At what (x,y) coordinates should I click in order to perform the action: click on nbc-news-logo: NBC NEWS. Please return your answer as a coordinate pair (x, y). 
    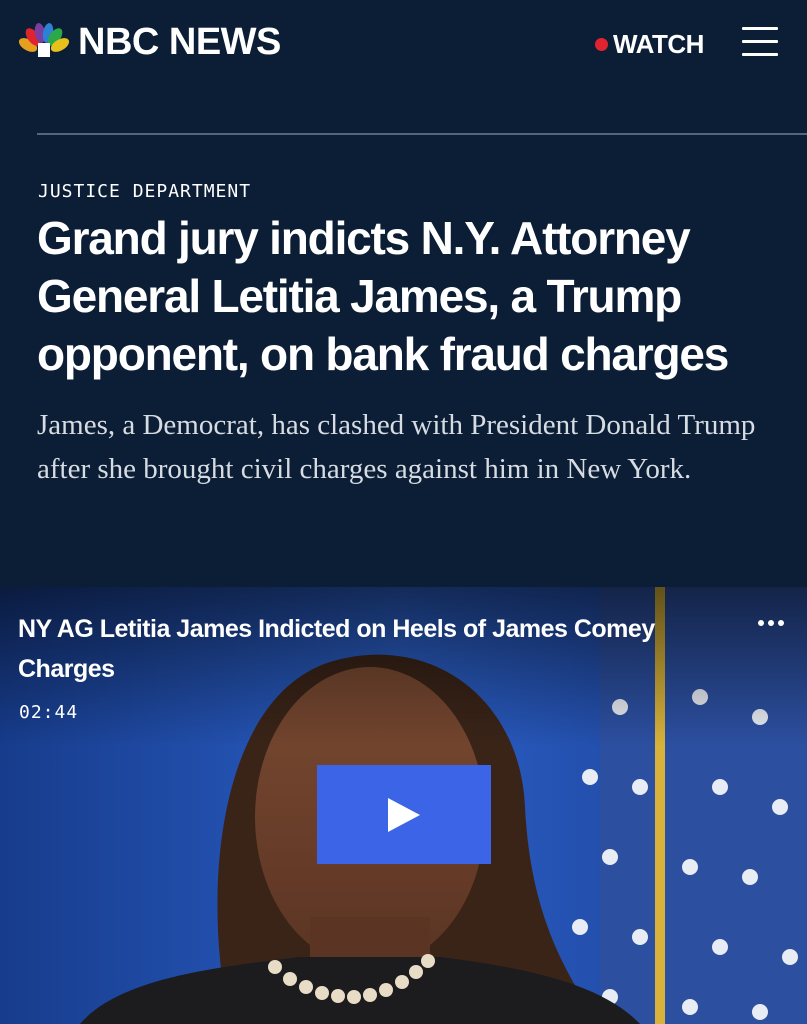
    Looking at the image, I should click on (149, 42).